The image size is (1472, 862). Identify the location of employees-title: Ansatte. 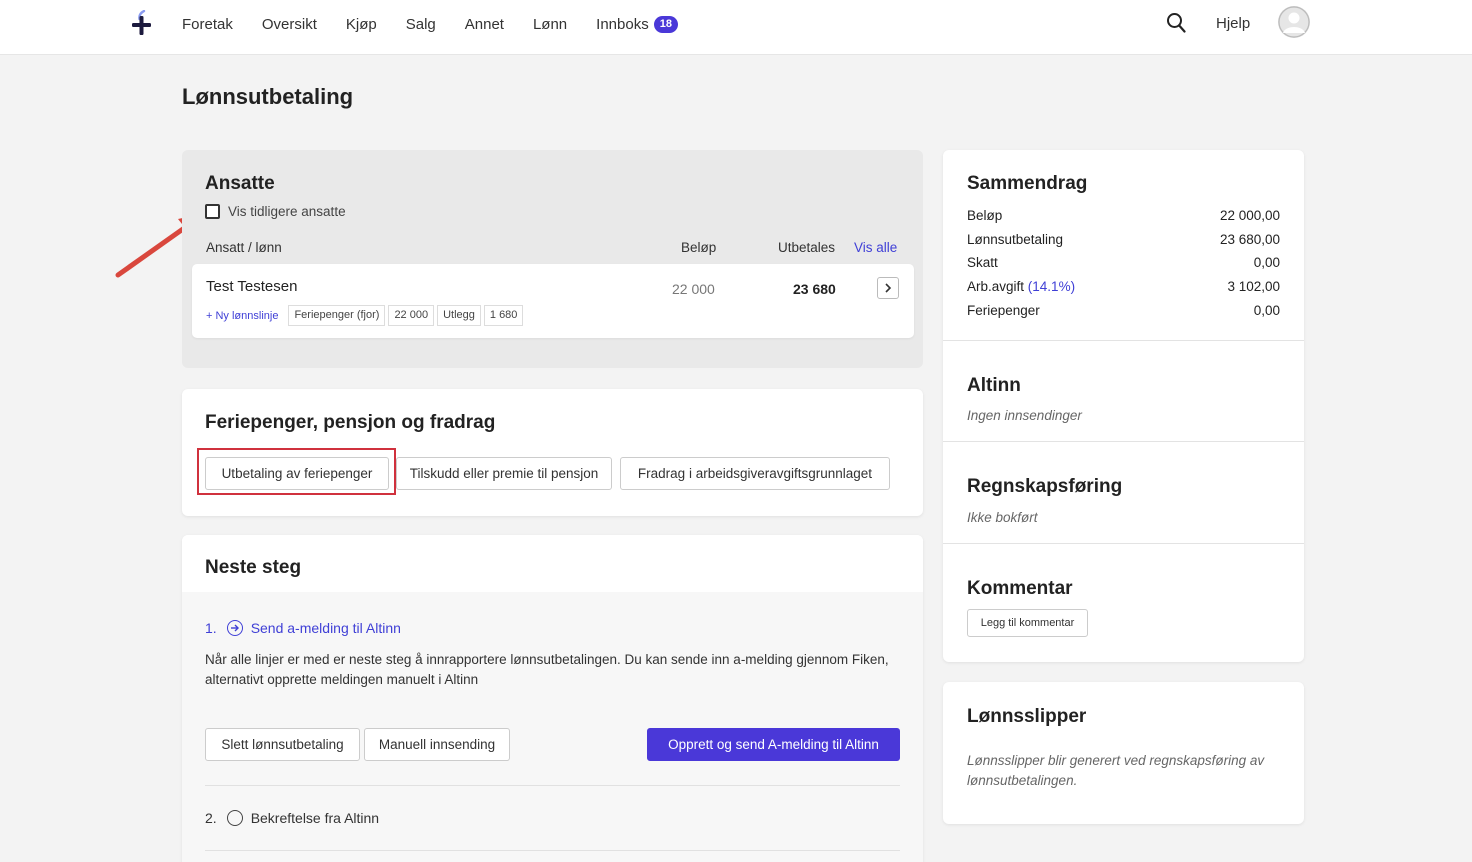
(240, 183).